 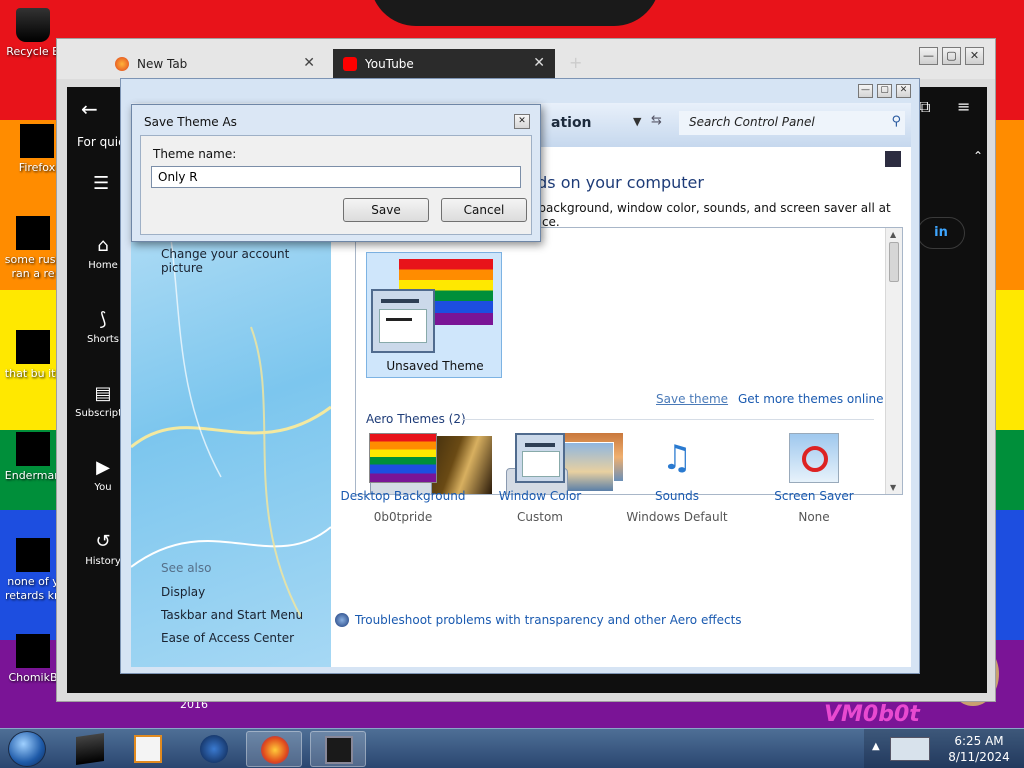 I want to click on network-icon, so click(x=910, y=749).